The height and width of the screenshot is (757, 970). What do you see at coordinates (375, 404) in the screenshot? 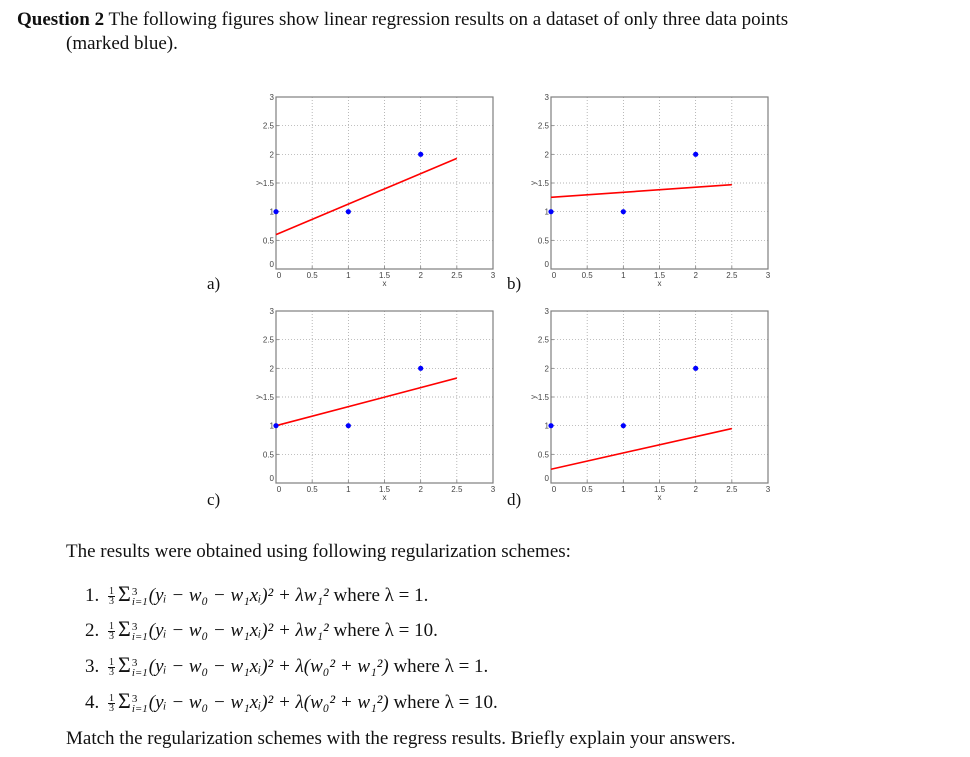
I see `plot-c: 0 0.5 1 1.5 2 2.5 300.511.522.53xy` at bounding box center [375, 404].